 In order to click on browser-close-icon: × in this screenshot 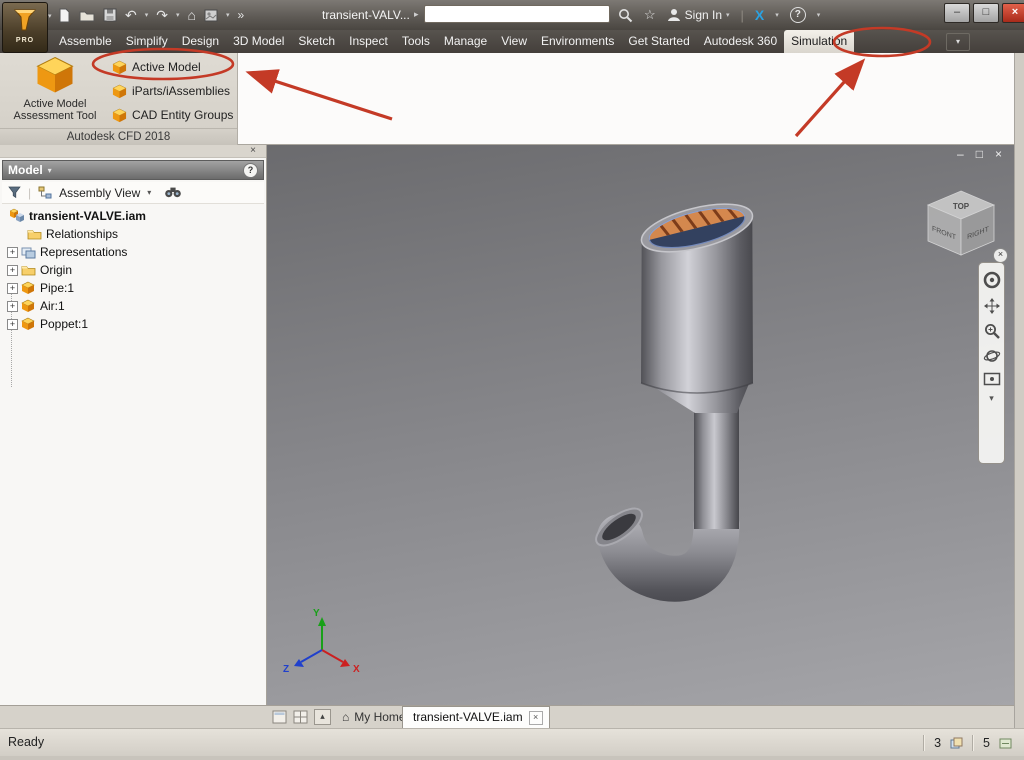, I will do `click(253, 151)`.